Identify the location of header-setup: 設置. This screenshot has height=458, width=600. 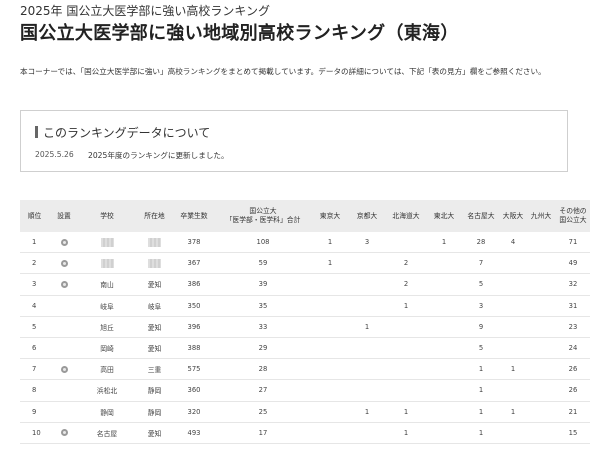
(64, 216).